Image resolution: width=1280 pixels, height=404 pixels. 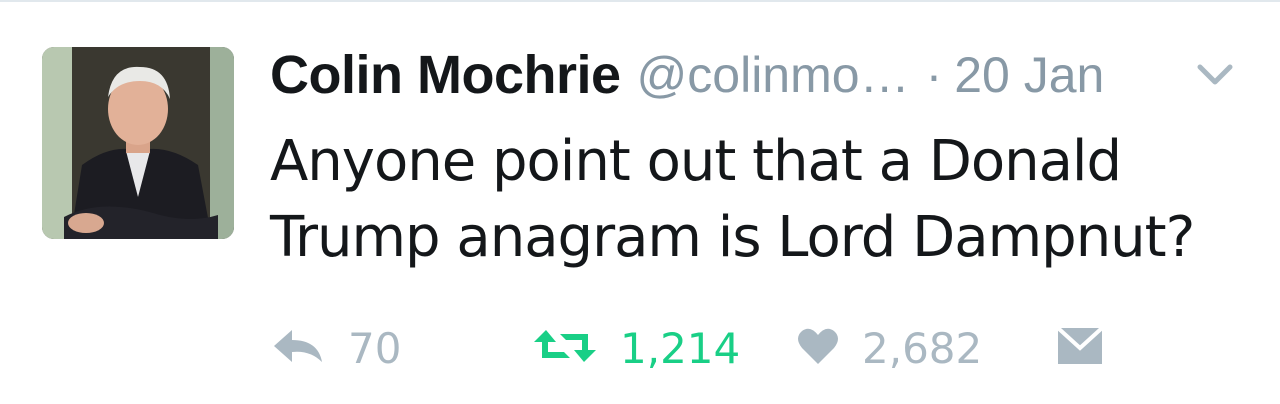 What do you see at coordinates (696, 161) in the screenshot?
I see `tweet-text-line: Anyone point out that a Donald` at bounding box center [696, 161].